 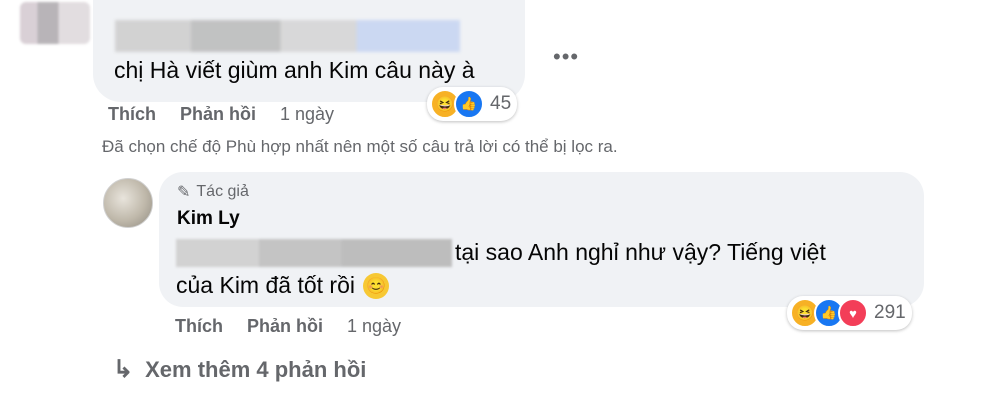 I want to click on reaction-count: 45, so click(x=501, y=103).